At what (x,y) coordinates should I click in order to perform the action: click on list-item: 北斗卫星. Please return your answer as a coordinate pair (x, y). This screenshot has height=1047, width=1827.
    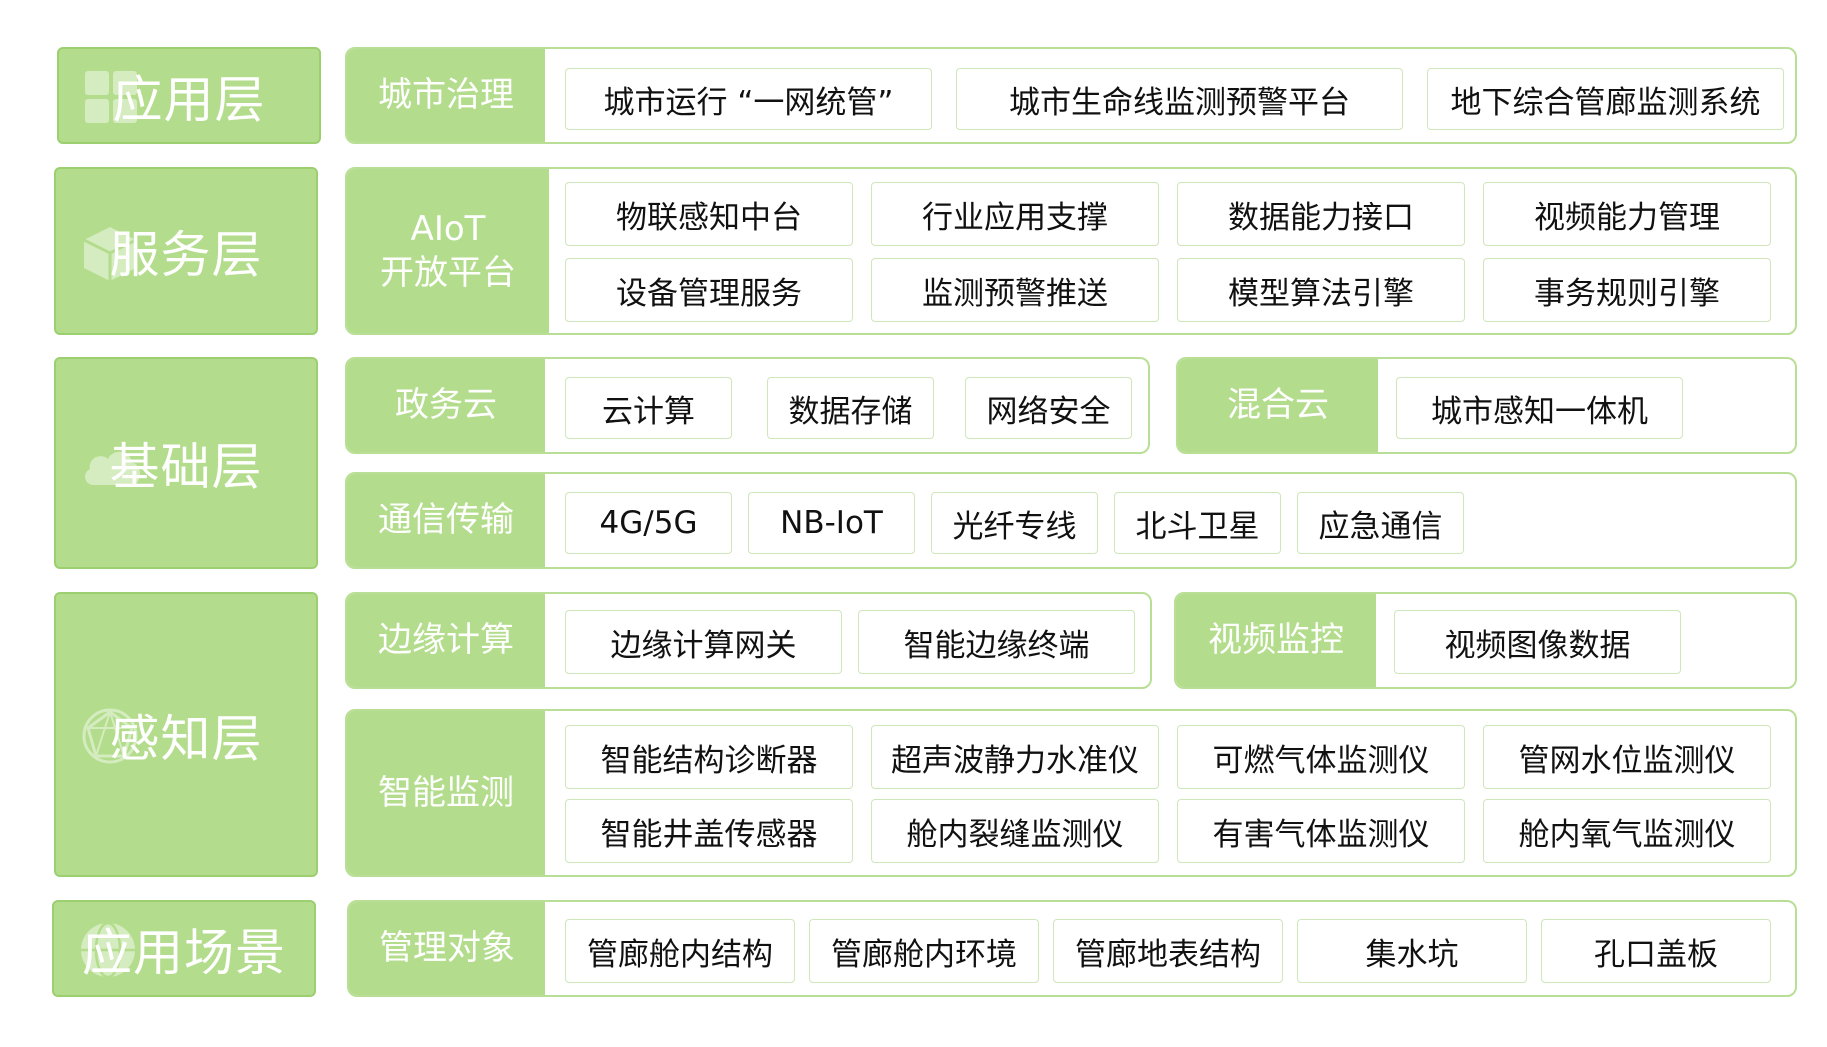
    Looking at the image, I should click on (1197, 523).